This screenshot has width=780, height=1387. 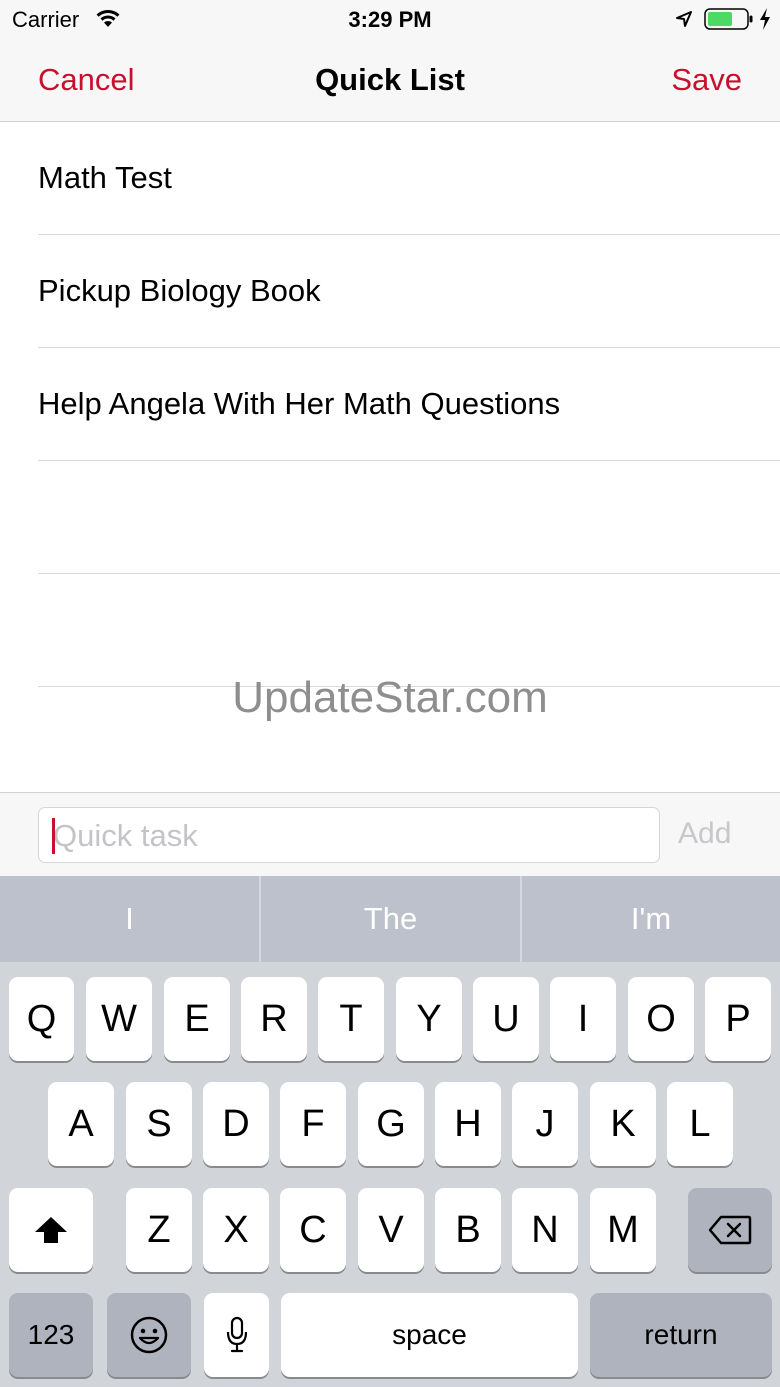 What do you see at coordinates (738, 1019) in the screenshot?
I see `key-p: P` at bounding box center [738, 1019].